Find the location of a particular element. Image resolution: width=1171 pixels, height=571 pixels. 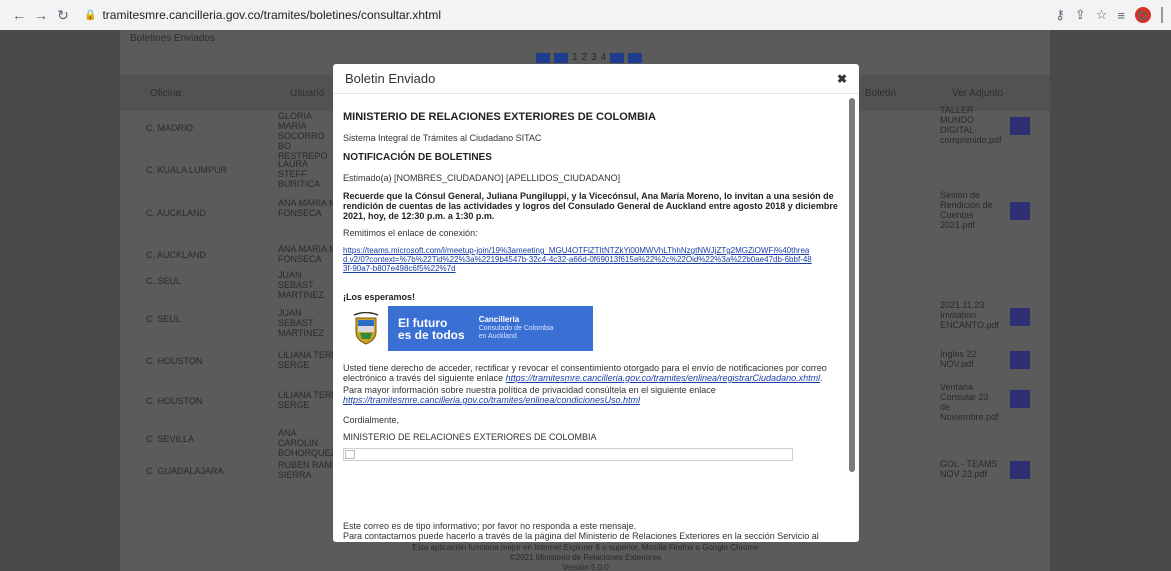

banner-slogan-1: El futuro is located at coordinates (423, 322).